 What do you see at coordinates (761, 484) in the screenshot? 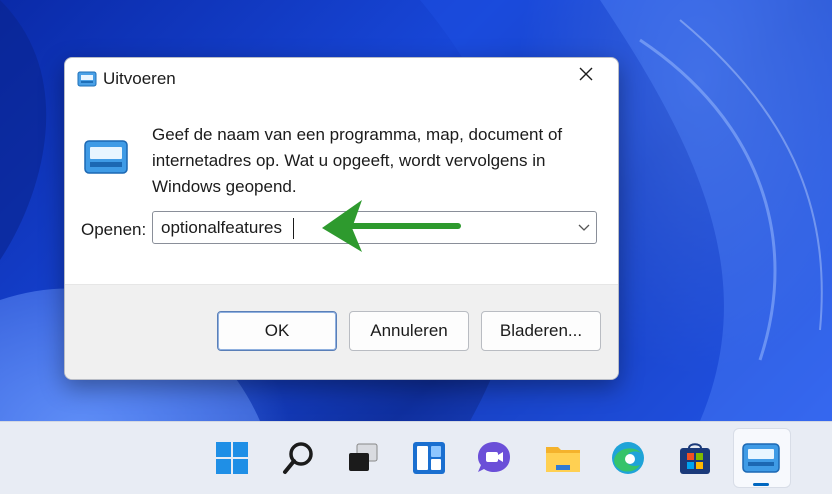
I see `active-app-indicator` at bounding box center [761, 484].